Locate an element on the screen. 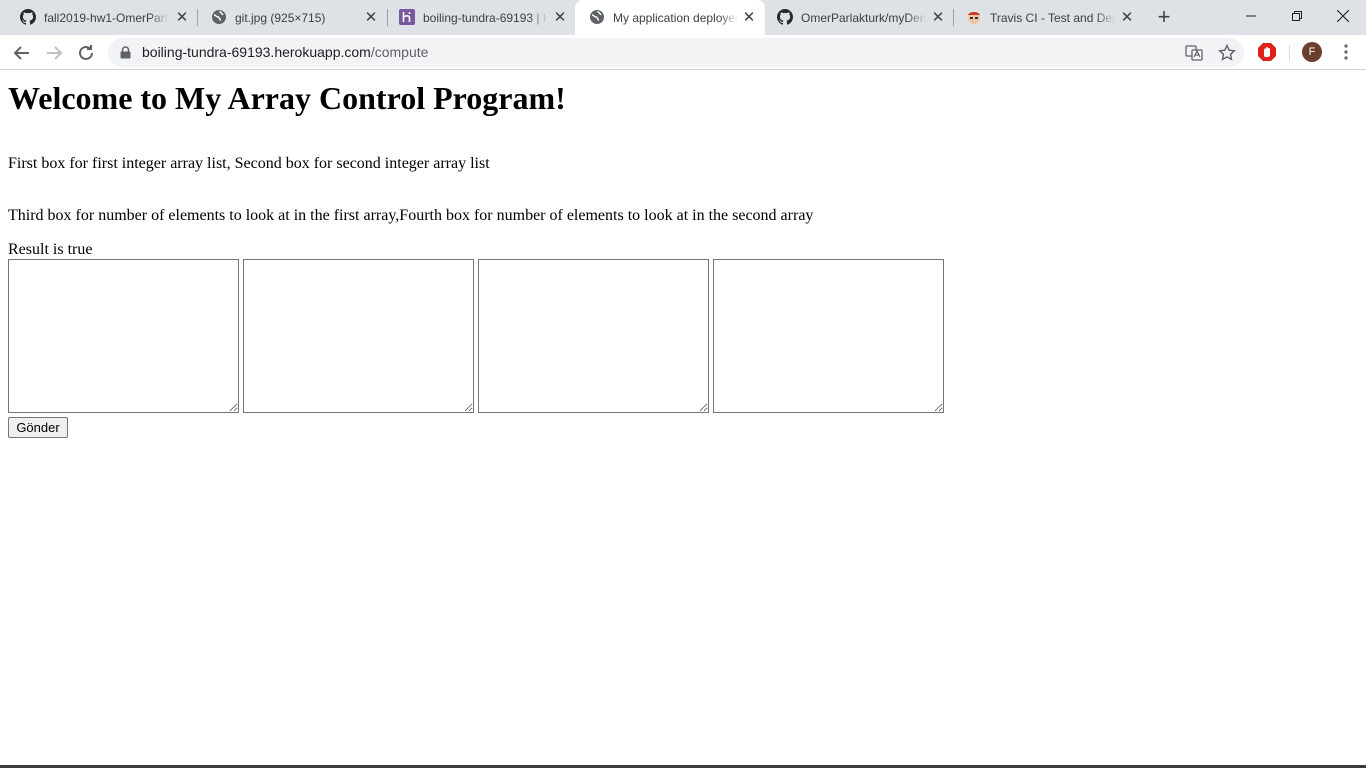 The image size is (1366, 768). first-count-textarea is located at coordinates (593, 336).